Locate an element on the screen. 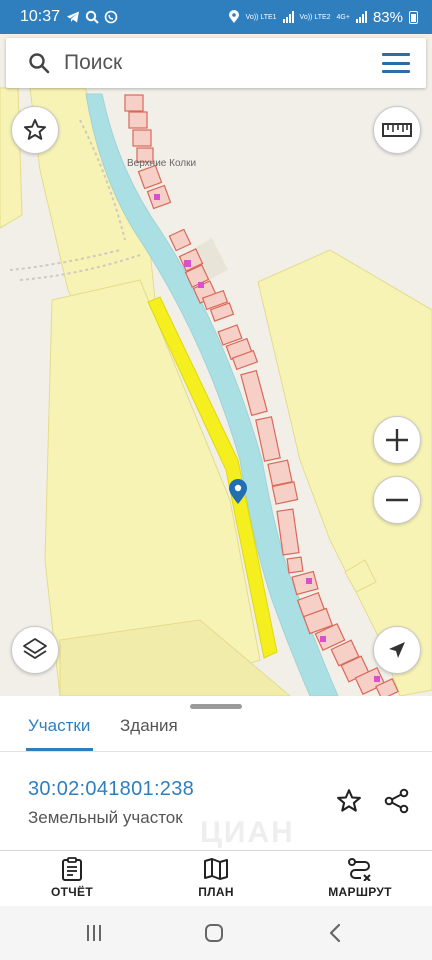  favorite-map-button is located at coordinates (35, 130).